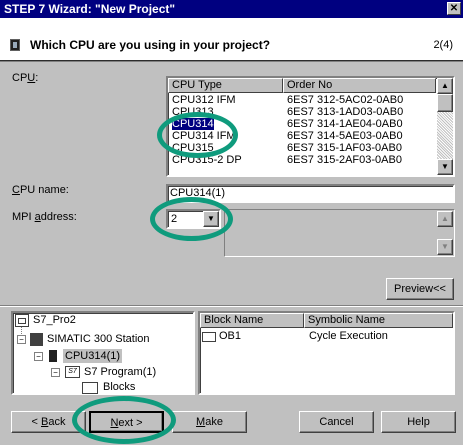 This screenshot has height=445, width=463. Describe the element at coordinates (22, 320) in the screenshot. I see `project-icon` at that location.